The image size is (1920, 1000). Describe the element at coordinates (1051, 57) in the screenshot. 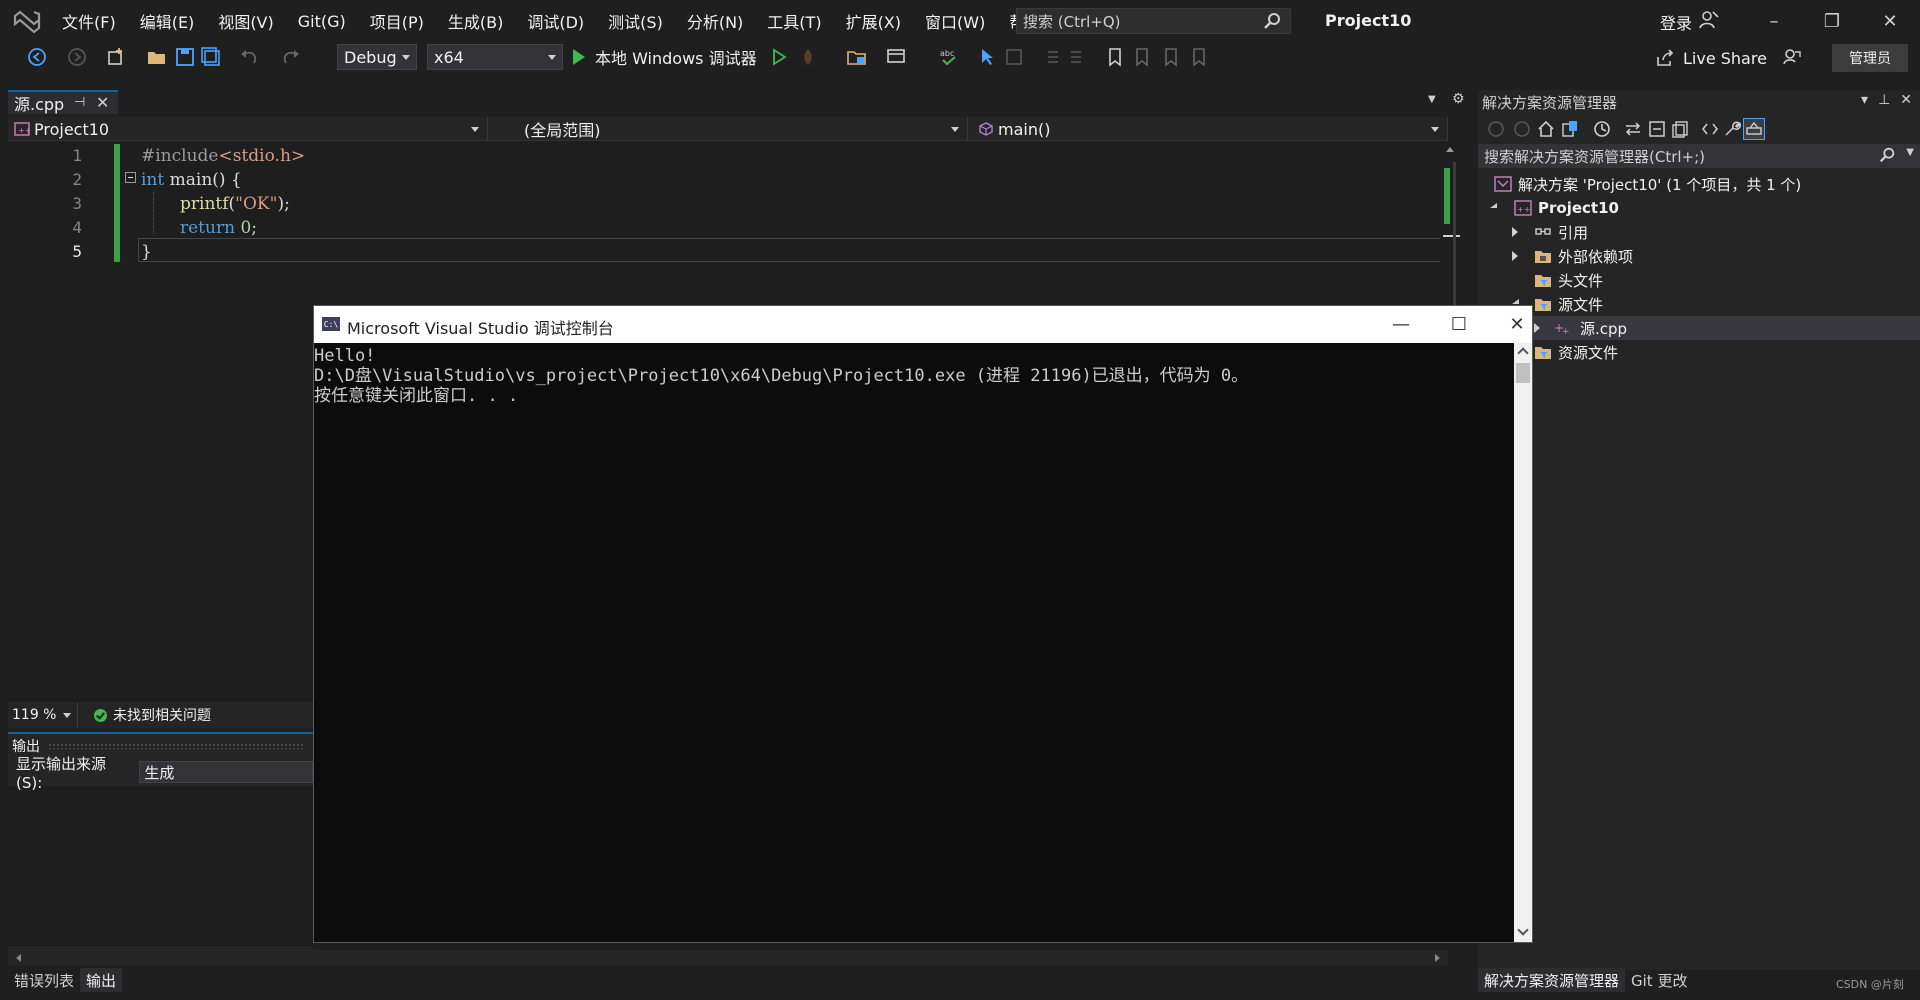

I see `indent-icon` at that location.